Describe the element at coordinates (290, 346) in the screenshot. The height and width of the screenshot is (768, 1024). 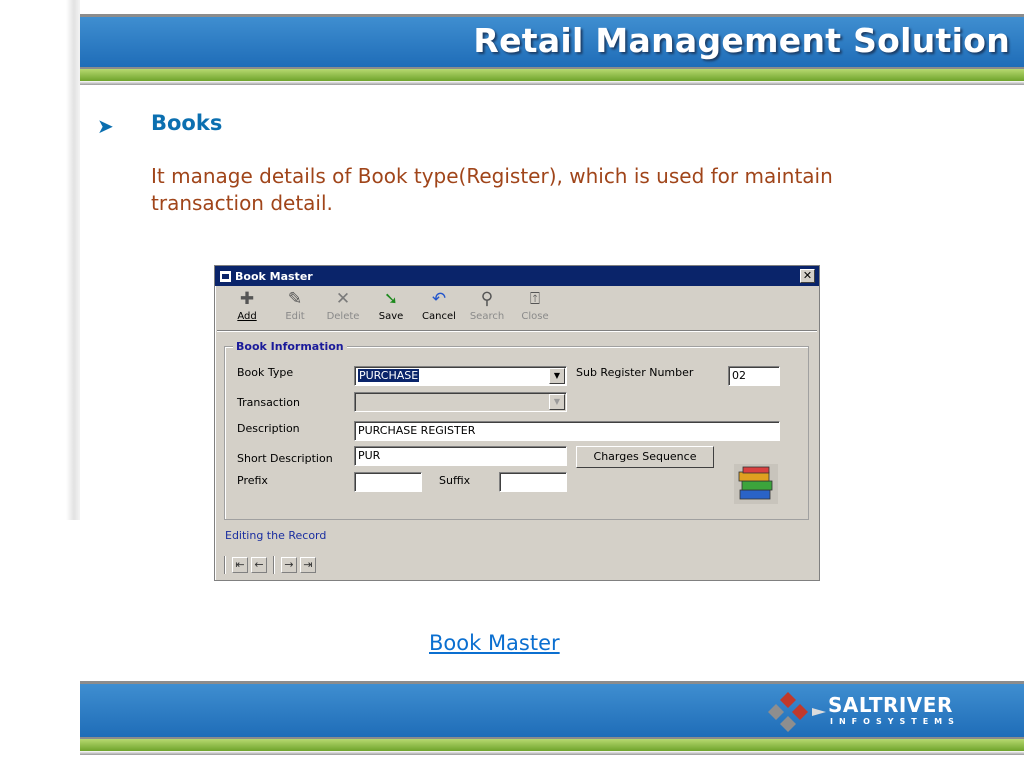
I see `group-title: Book Information` at that location.